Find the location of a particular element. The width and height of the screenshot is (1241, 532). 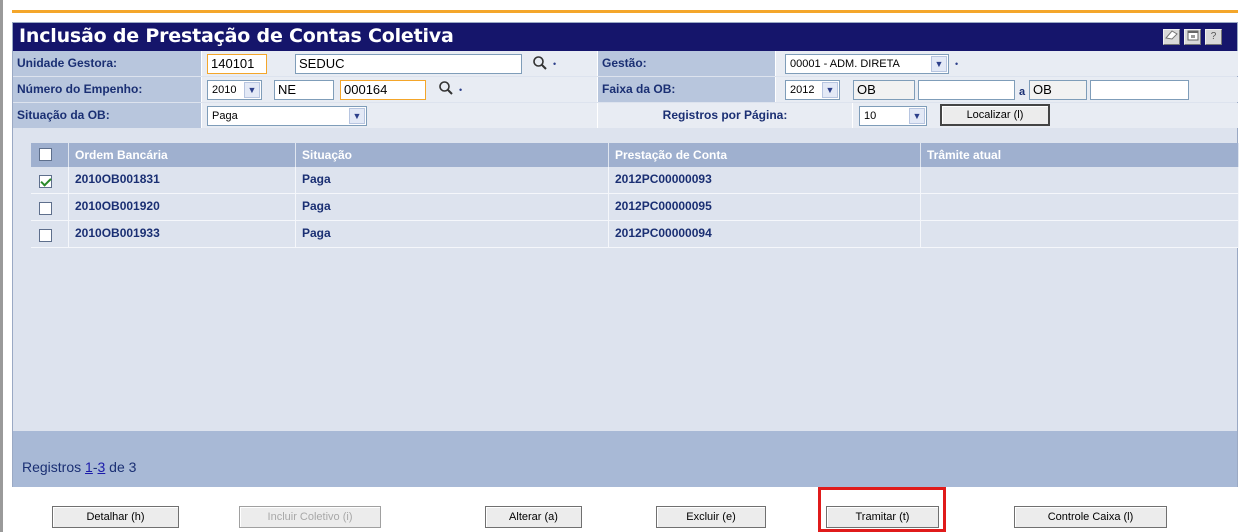

gestao-select: 00001 - ADM. DIRETA ▼ is located at coordinates (867, 64).